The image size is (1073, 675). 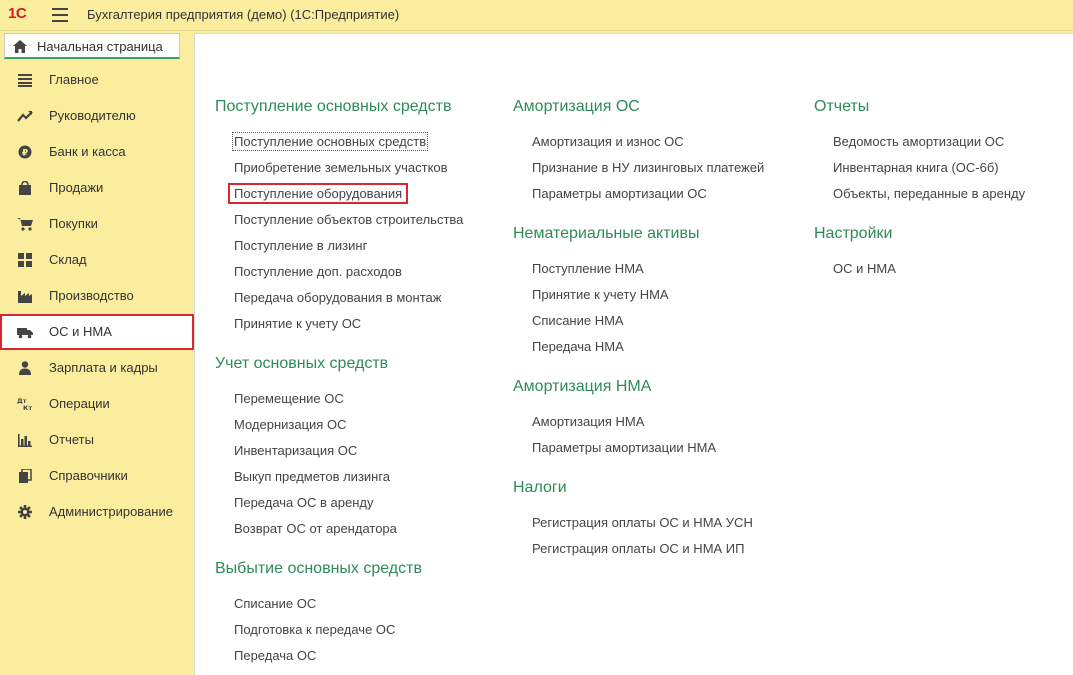 I want to click on sidebar-item-production: Производство, so click(x=97, y=296).